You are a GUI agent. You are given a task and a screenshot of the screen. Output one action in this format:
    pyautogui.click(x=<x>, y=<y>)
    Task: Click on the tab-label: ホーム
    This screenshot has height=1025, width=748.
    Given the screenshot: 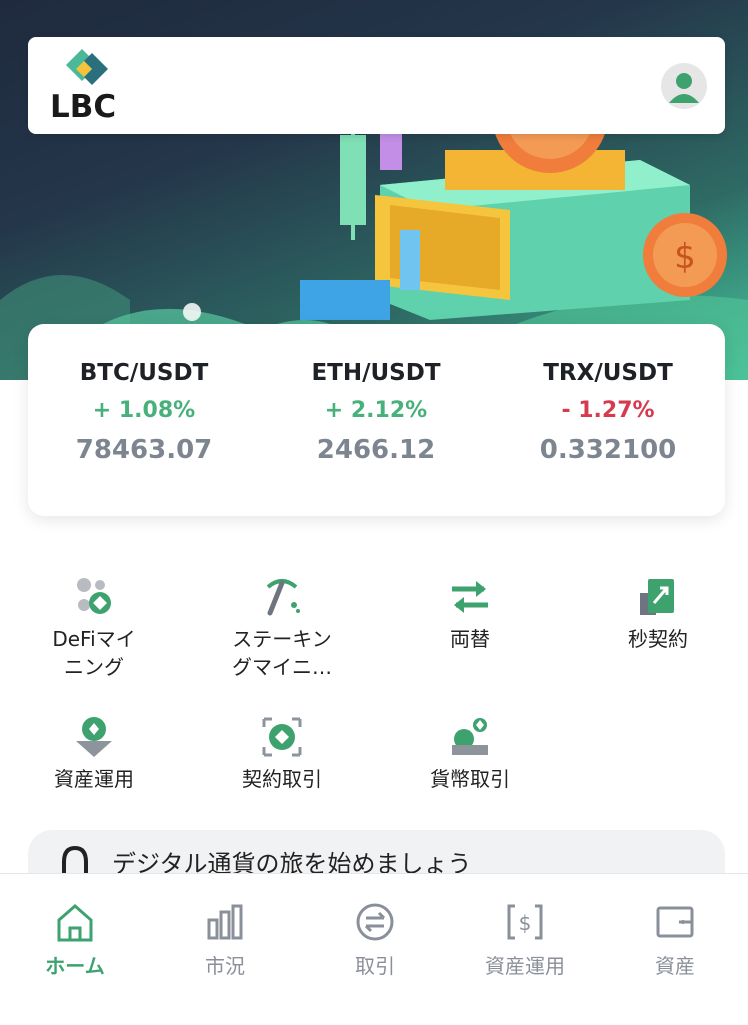 What is the action you would take?
    pyautogui.click(x=75, y=966)
    